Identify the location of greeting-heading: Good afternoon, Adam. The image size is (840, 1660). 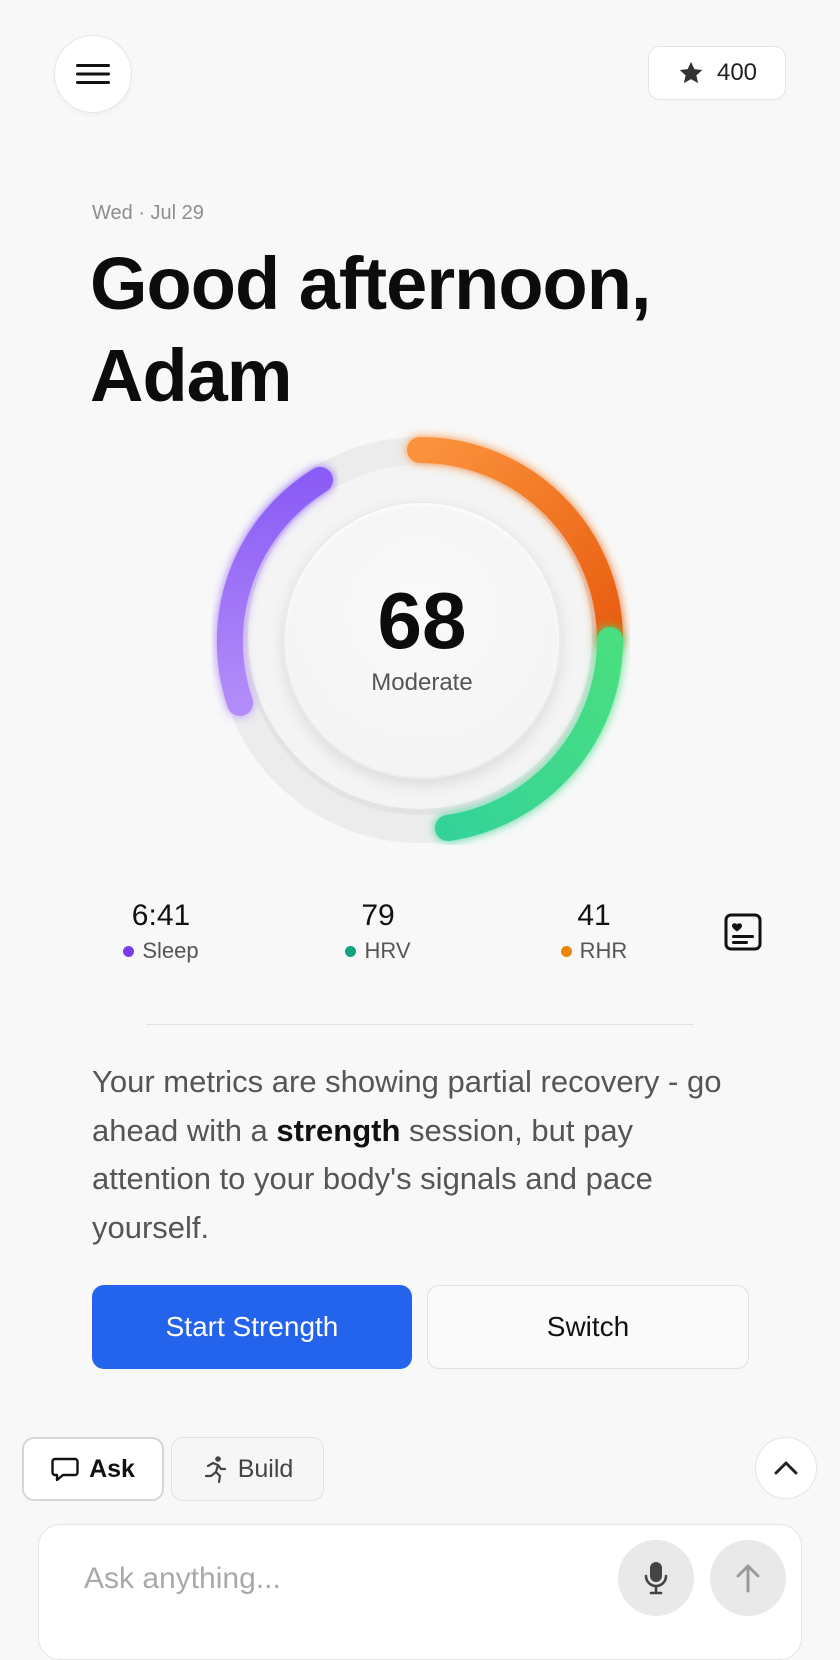
(440, 330).